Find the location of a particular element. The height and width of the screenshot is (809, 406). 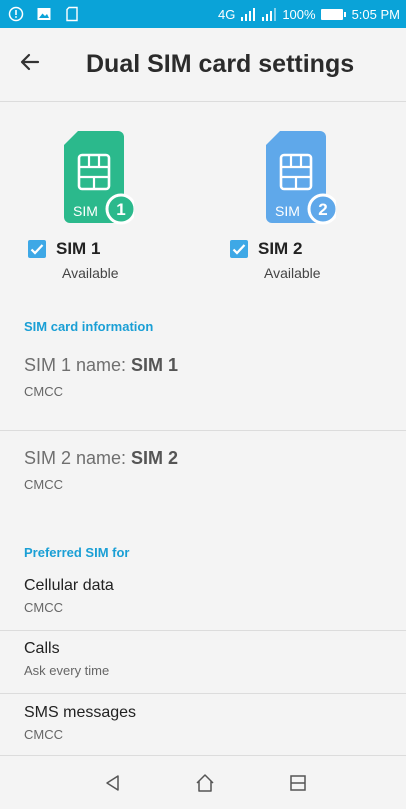

alert-icon is located at coordinates (16, 14).